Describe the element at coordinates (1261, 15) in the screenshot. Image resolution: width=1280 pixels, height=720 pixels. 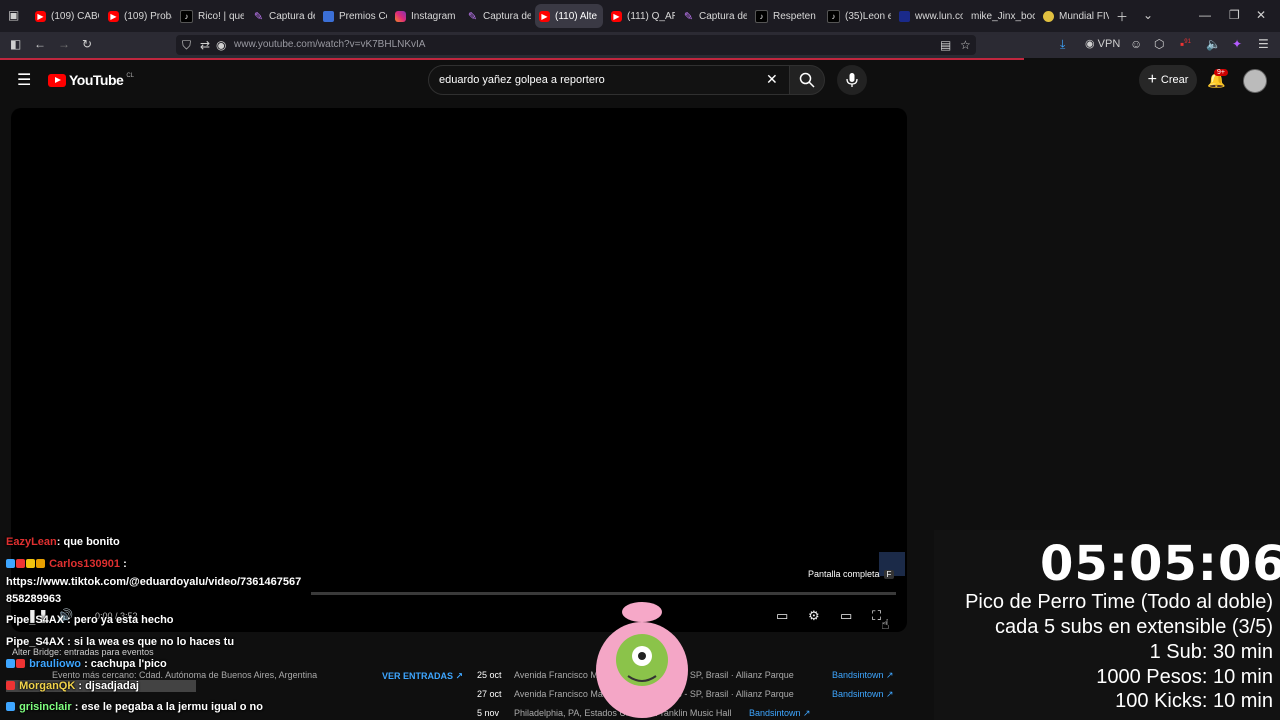
I see `close-window-icon: ✕` at that location.